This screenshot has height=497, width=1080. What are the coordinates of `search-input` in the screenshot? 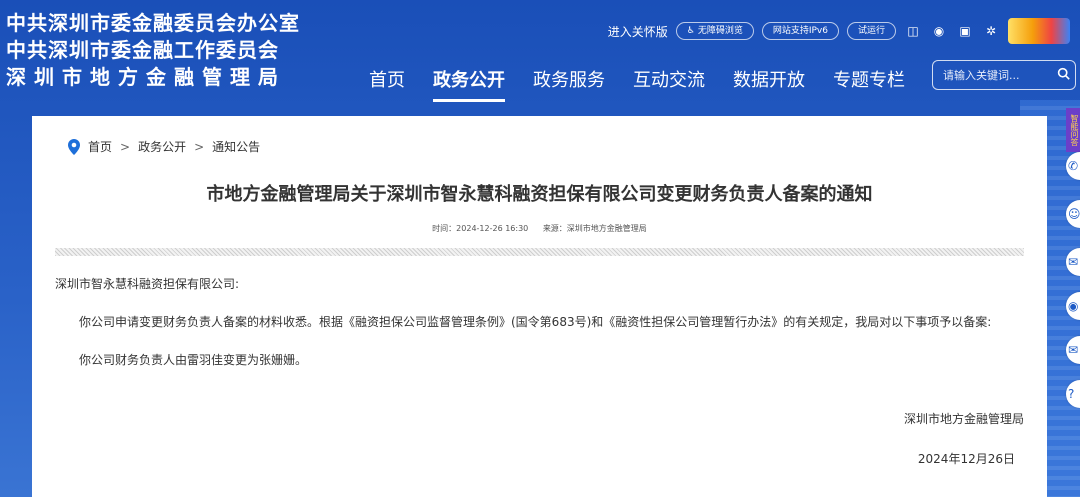 It's located at (992, 75).